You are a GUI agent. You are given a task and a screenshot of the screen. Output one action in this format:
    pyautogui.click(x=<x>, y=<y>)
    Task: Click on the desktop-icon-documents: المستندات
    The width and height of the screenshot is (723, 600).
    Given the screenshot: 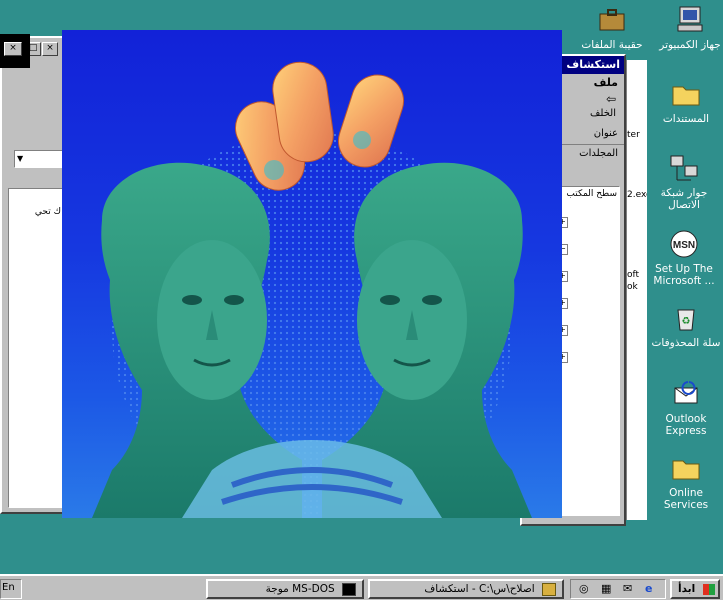 What is the action you would take?
    pyautogui.click(x=684, y=101)
    